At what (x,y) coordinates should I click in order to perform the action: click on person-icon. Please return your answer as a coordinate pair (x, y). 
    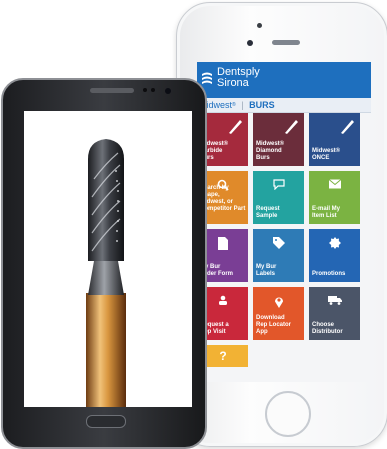
    Looking at the image, I should click on (223, 301).